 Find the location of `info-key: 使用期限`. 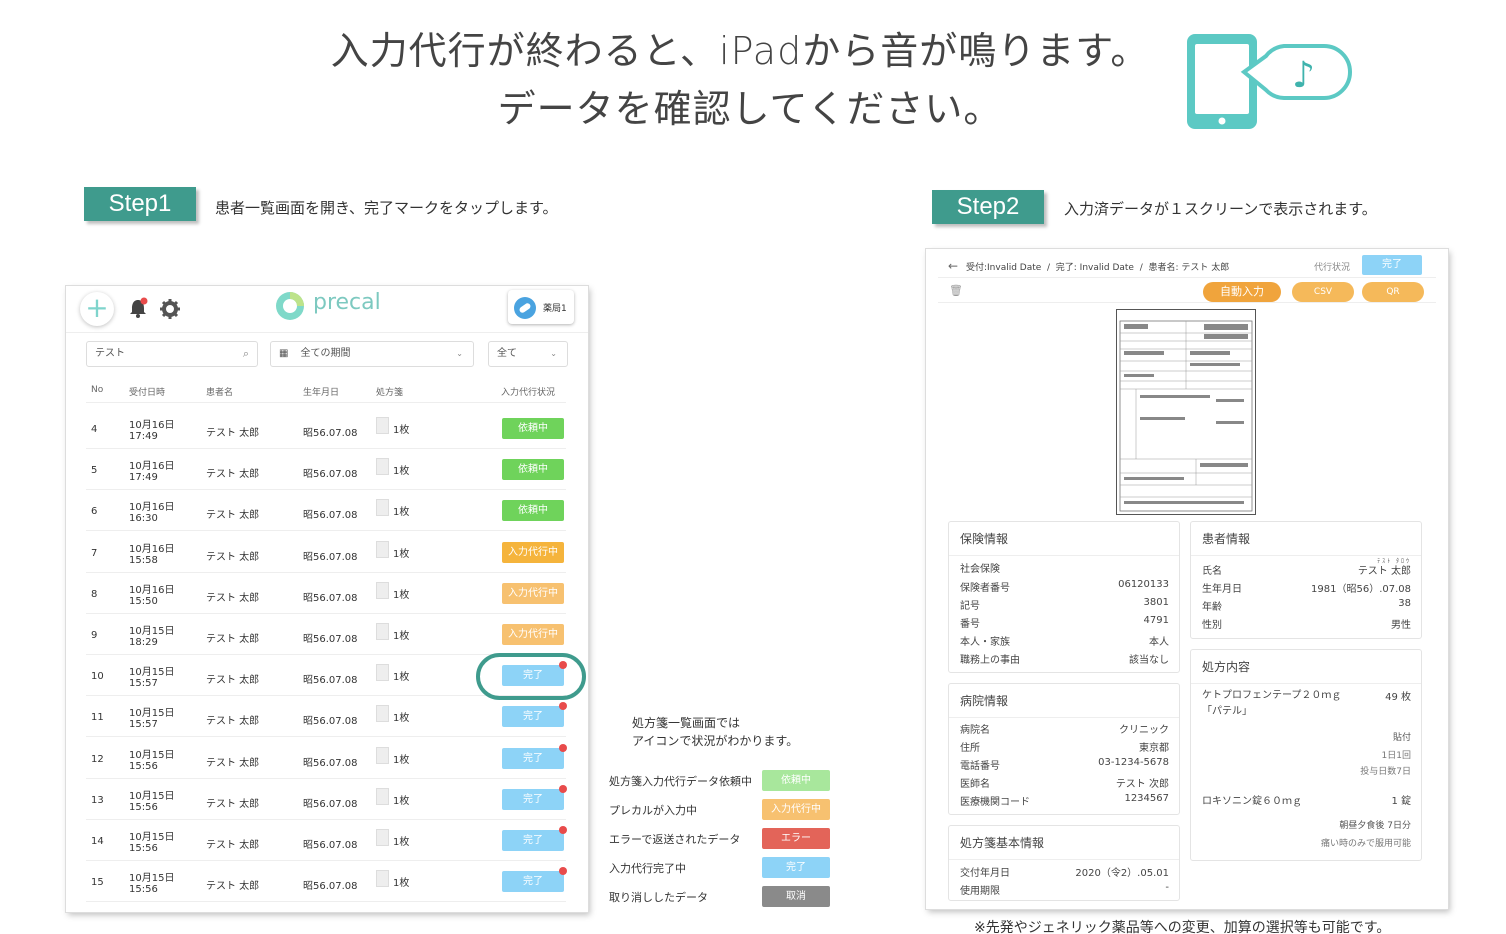

info-key: 使用期限 is located at coordinates (980, 891).